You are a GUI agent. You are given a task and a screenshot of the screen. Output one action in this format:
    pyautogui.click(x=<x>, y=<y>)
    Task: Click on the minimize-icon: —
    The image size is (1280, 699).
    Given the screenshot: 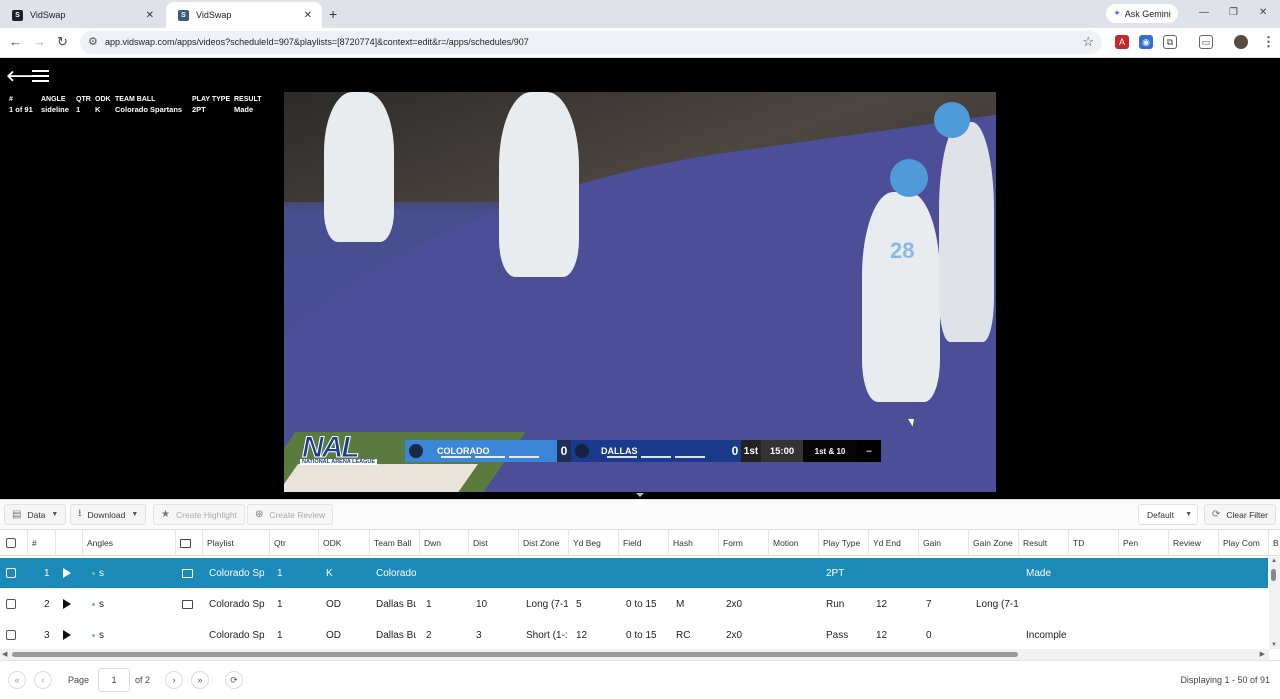 What is the action you would take?
    pyautogui.click(x=1204, y=12)
    